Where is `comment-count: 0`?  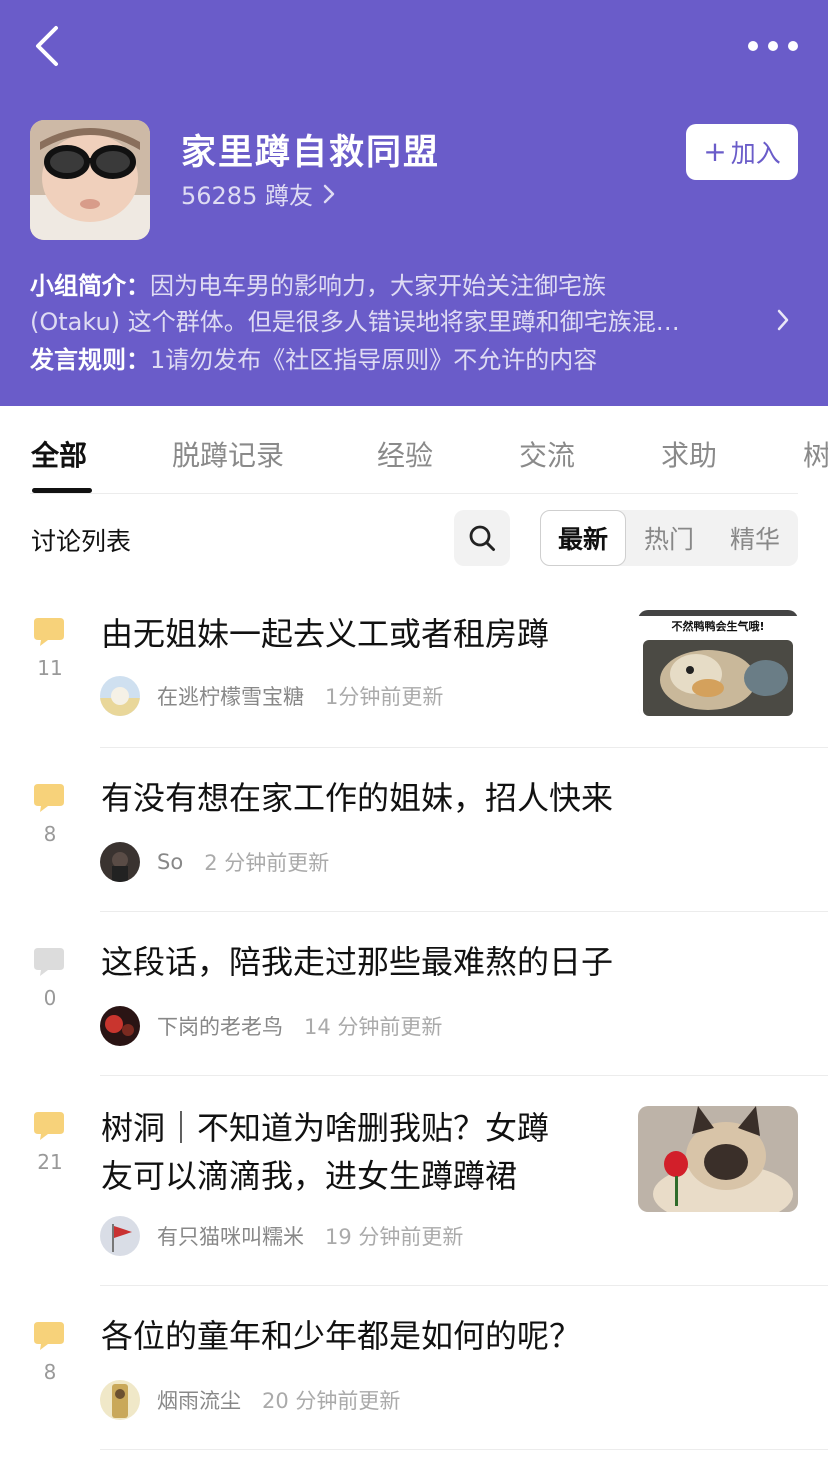 comment-count: 0 is located at coordinates (50, 998).